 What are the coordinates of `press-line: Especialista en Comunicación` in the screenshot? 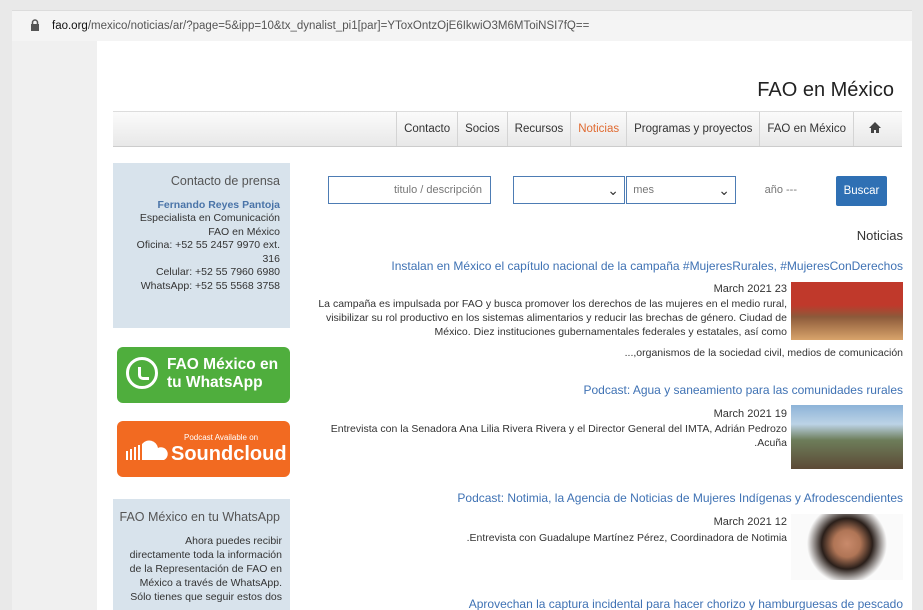 It's located at (209, 218).